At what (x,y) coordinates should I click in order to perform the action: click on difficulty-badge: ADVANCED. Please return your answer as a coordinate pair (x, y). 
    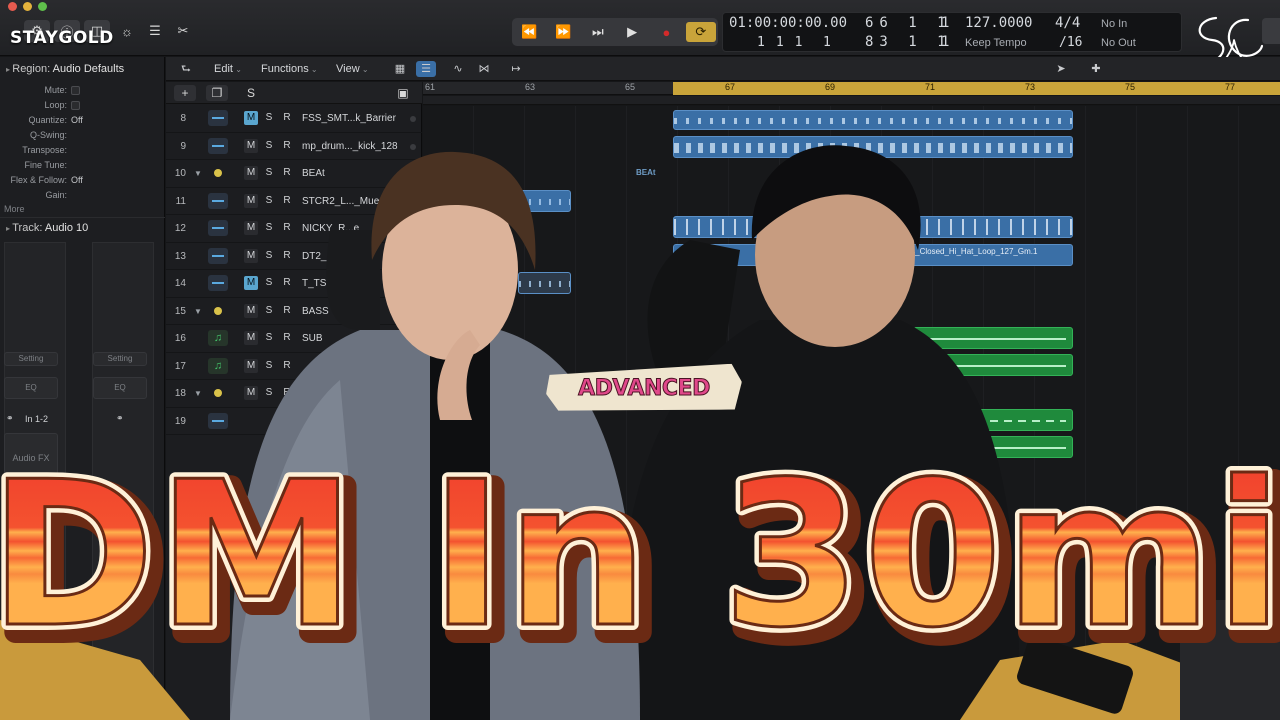
    Looking at the image, I should click on (644, 389).